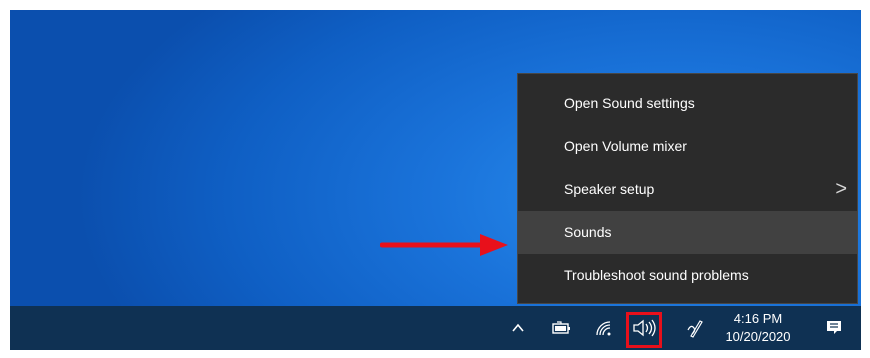 The image size is (870, 358). What do you see at coordinates (518, 328) in the screenshot?
I see `chevron-up-icon` at bounding box center [518, 328].